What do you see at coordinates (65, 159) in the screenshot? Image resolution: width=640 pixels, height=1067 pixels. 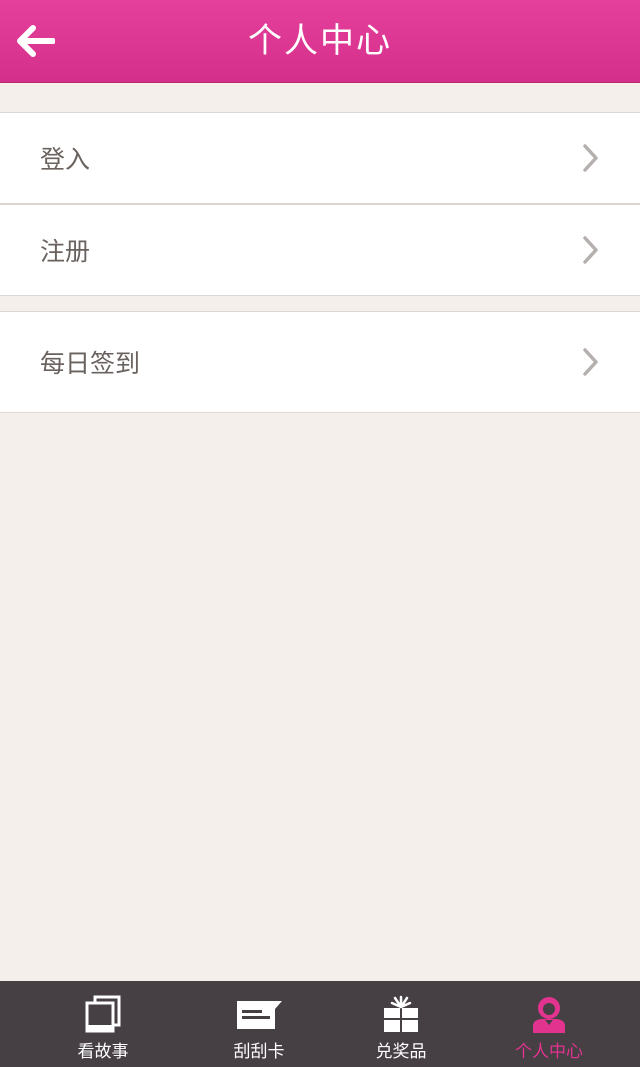 I see `login-label: 登入` at bounding box center [65, 159].